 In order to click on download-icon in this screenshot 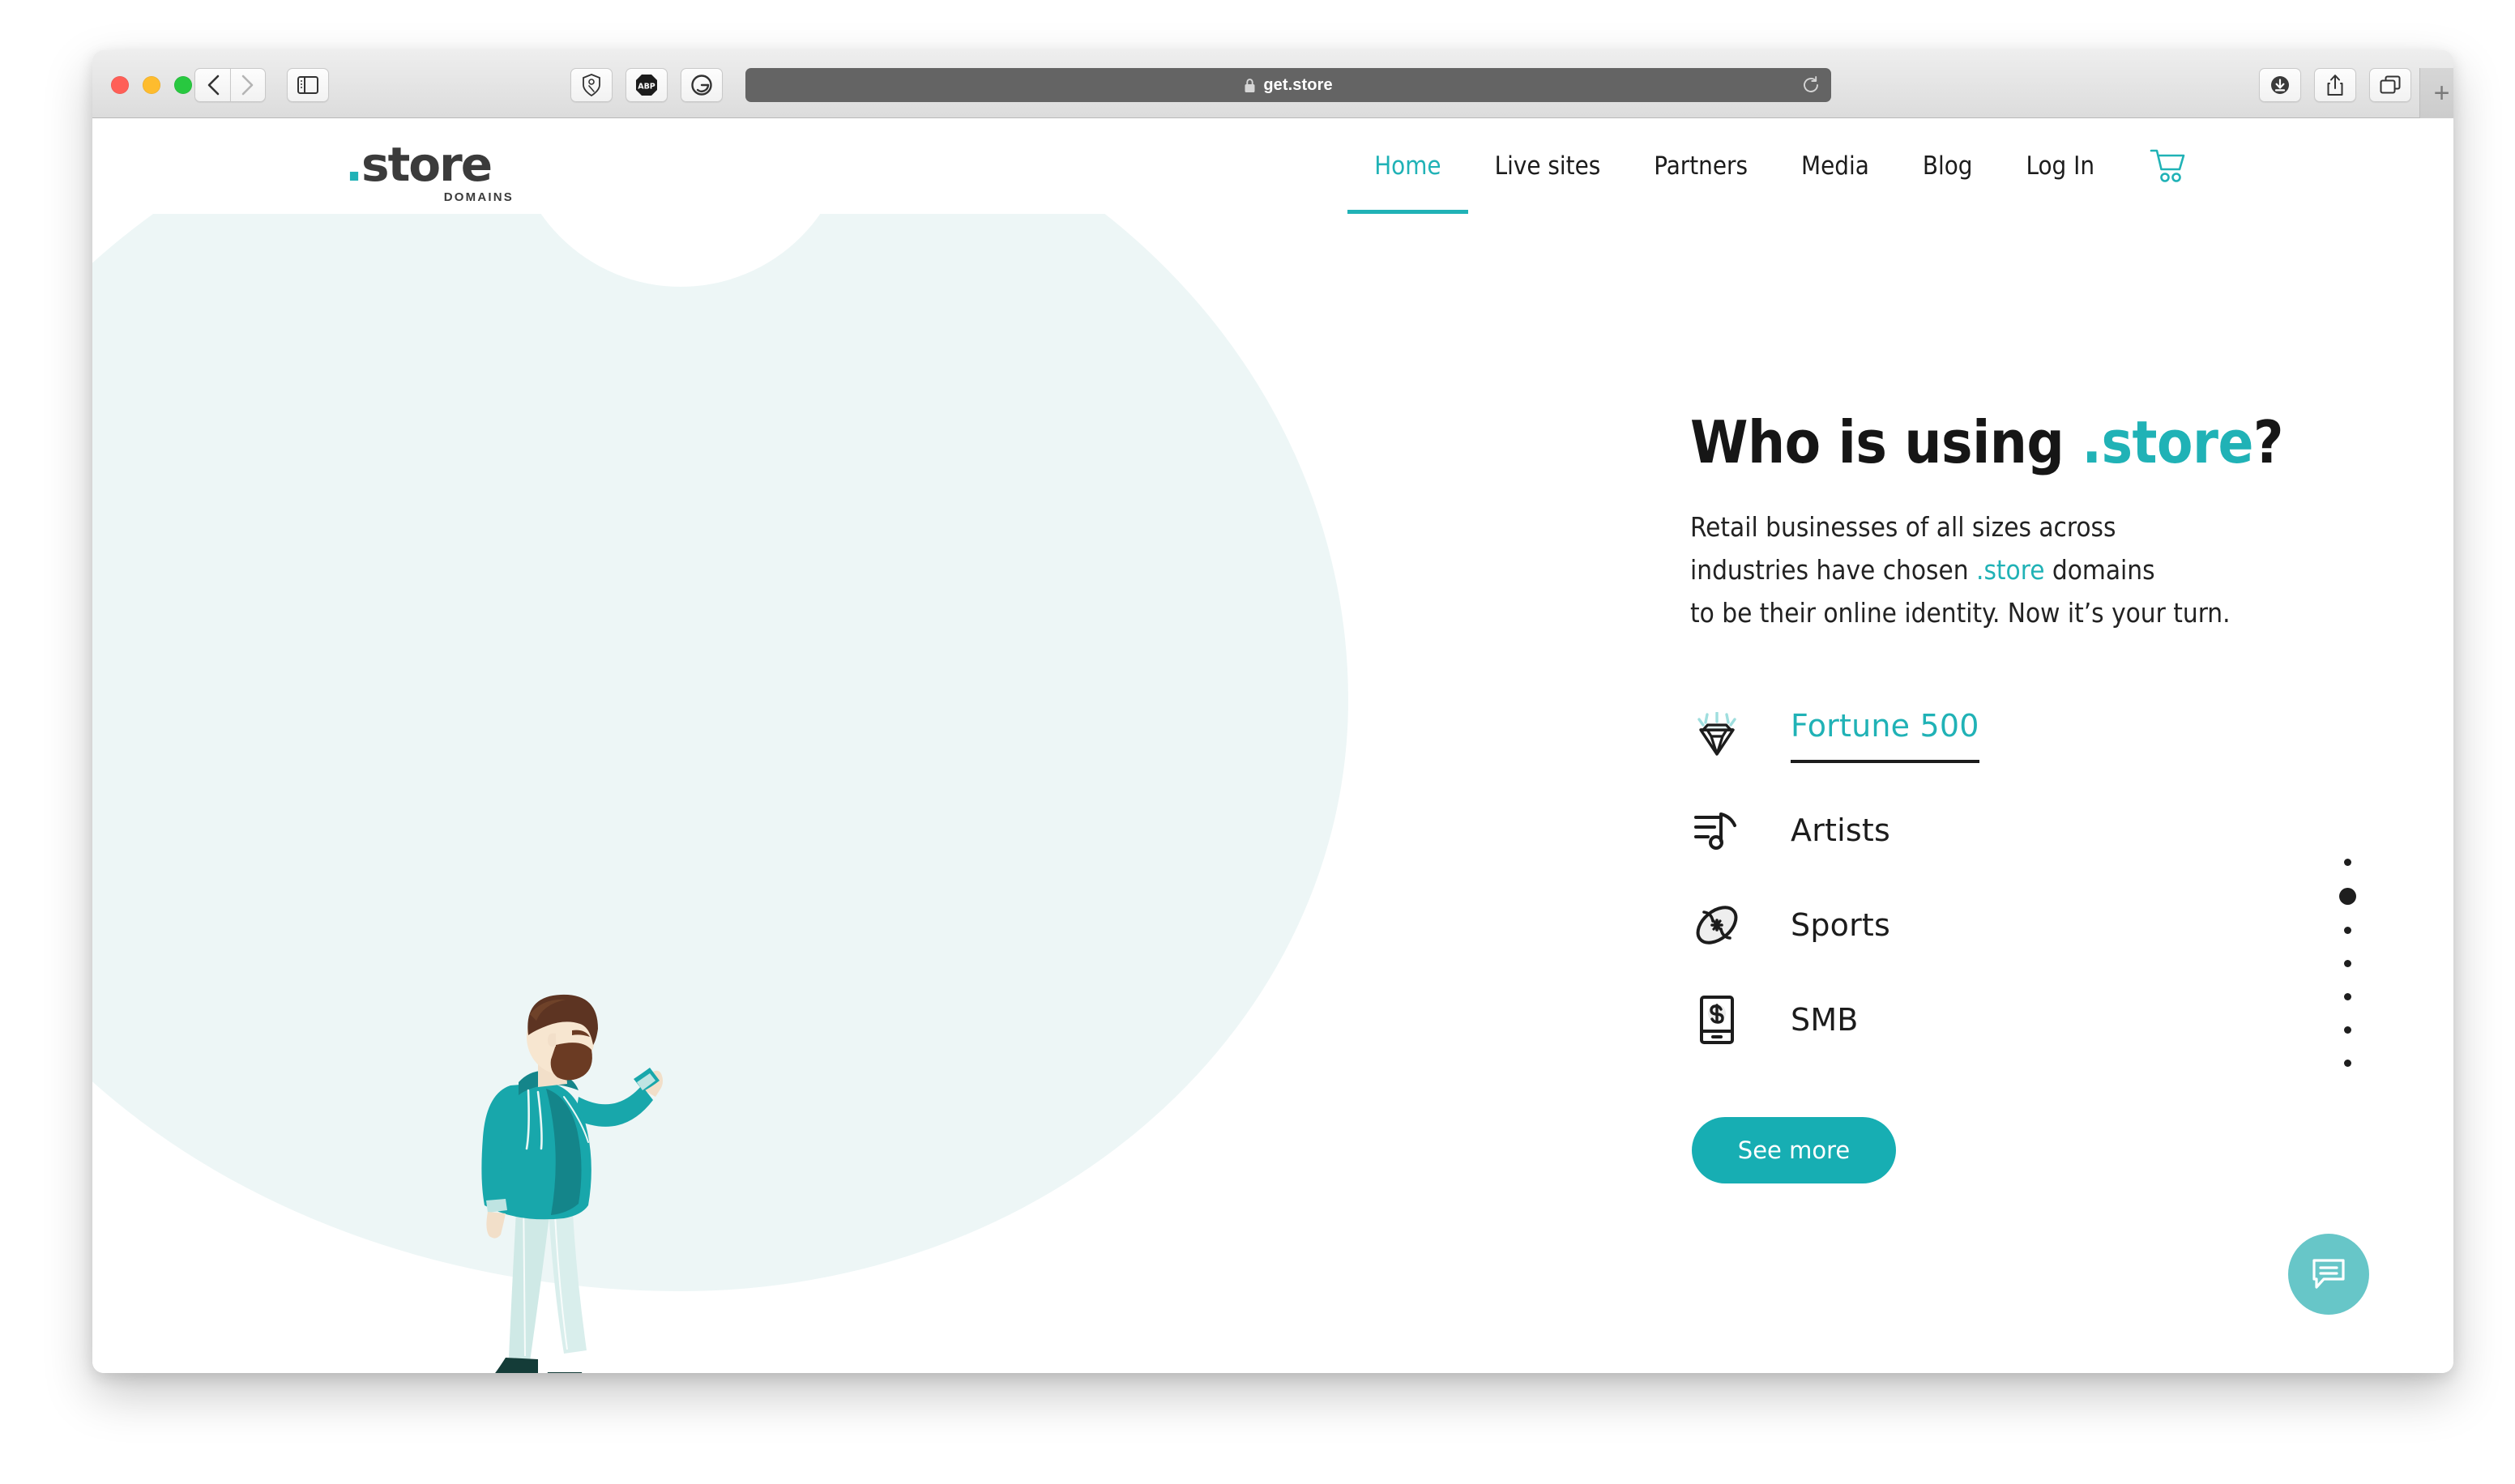, I will do `click(2280, 85)`.